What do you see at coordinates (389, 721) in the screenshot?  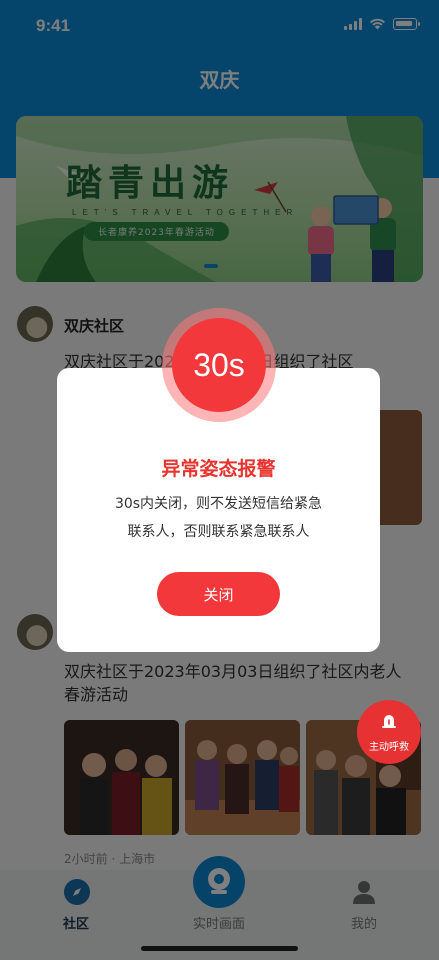 I see `alarm-icon` at bounding box center [389, 721].